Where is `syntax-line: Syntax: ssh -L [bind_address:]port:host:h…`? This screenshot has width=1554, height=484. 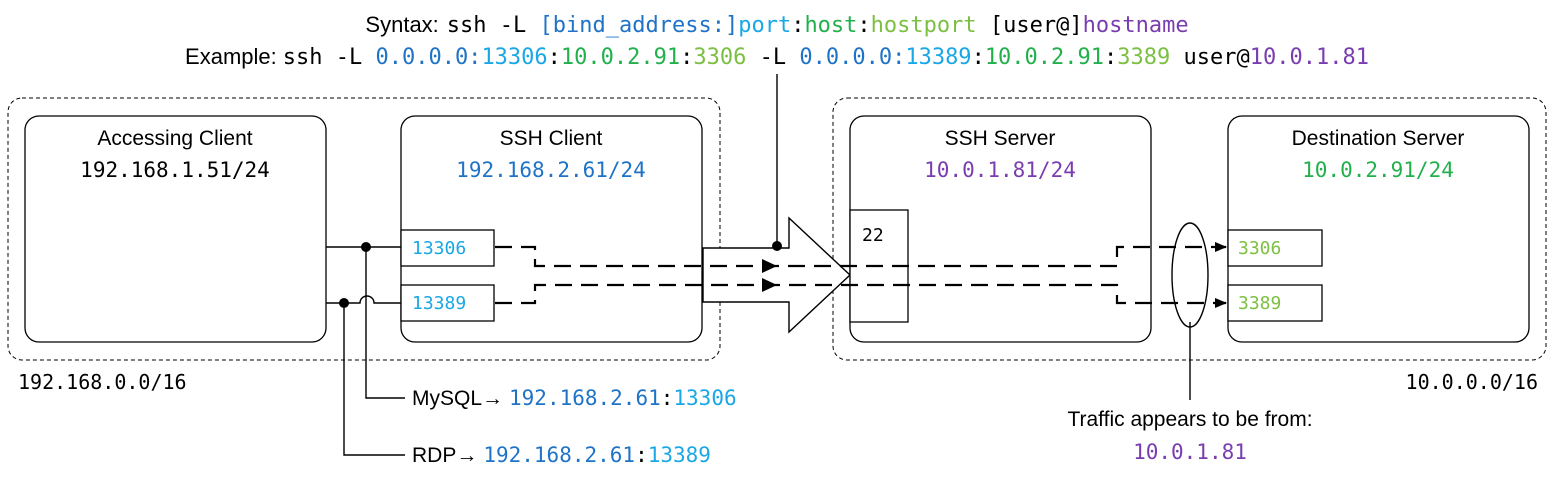 syntax-line: Syntax: ssh -L [bind_address:]port:host:h… is located at coordinates (776, 25).